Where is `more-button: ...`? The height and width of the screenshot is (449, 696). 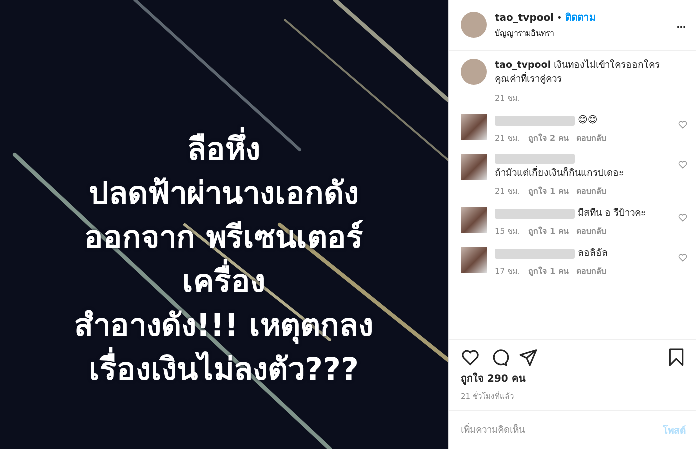 more-button: ... is located at coordinates (681, 25).